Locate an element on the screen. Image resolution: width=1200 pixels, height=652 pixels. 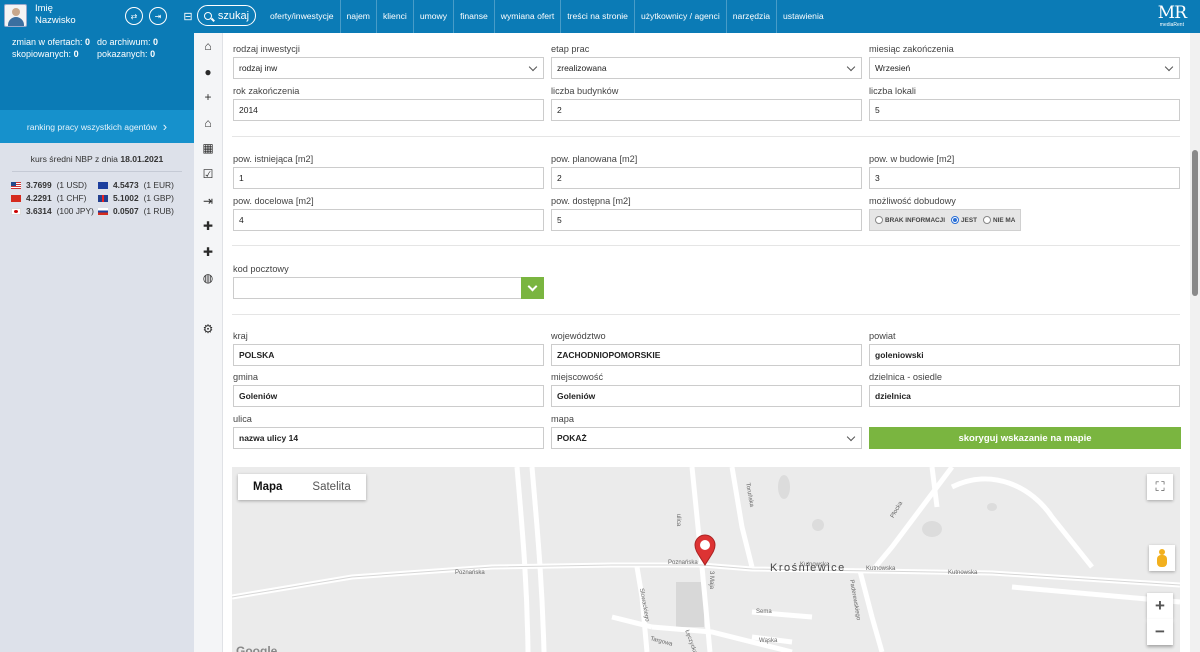
calendar-icon: ▦ is located at coordinates (208, 148).